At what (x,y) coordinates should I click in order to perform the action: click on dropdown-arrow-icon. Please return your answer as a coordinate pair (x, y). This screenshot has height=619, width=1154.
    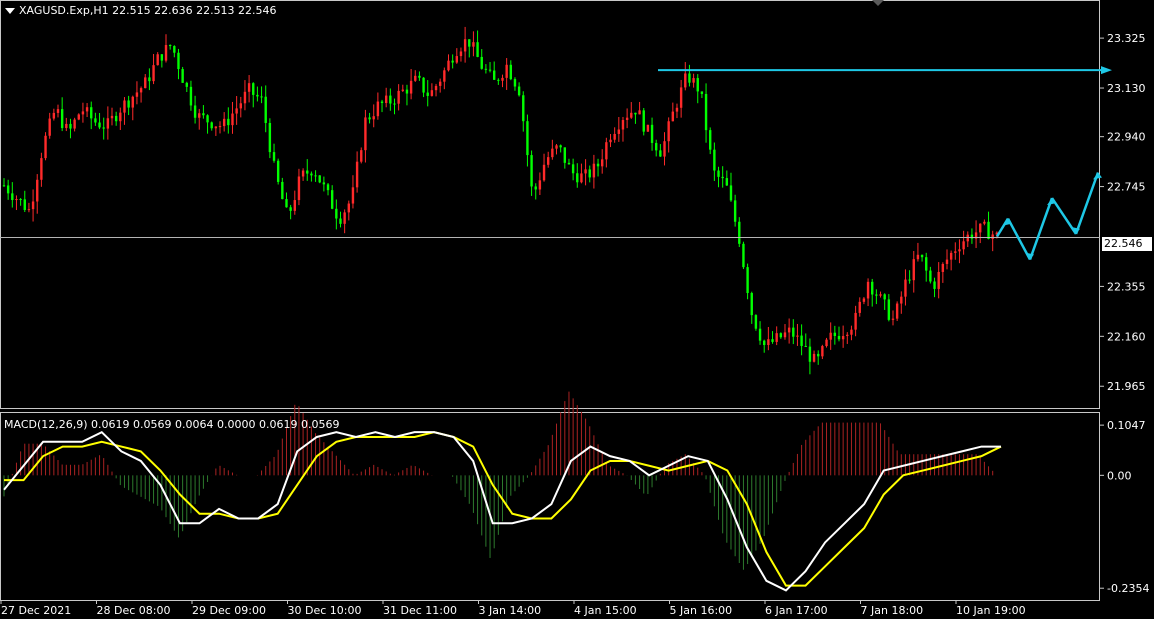
    Looking at the image, I should click on (10, 11).